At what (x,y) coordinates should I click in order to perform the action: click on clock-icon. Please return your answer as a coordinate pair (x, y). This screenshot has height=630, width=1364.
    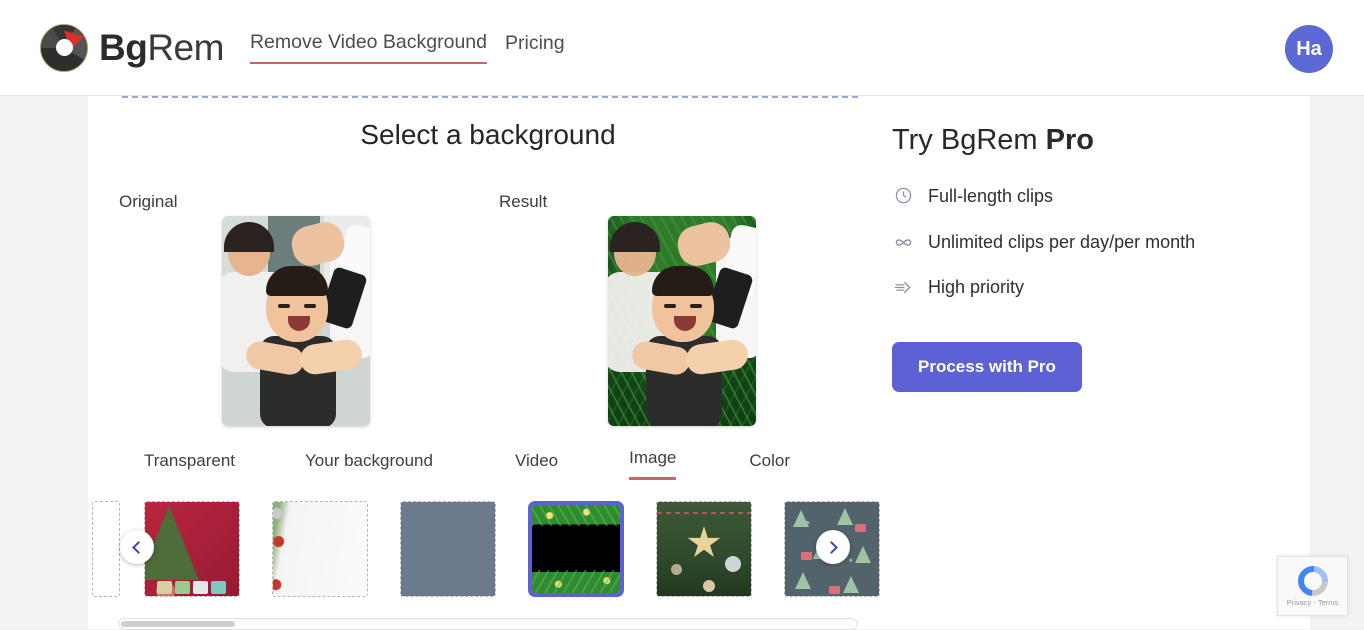
    Looking at the image, I should click on (903, 194).